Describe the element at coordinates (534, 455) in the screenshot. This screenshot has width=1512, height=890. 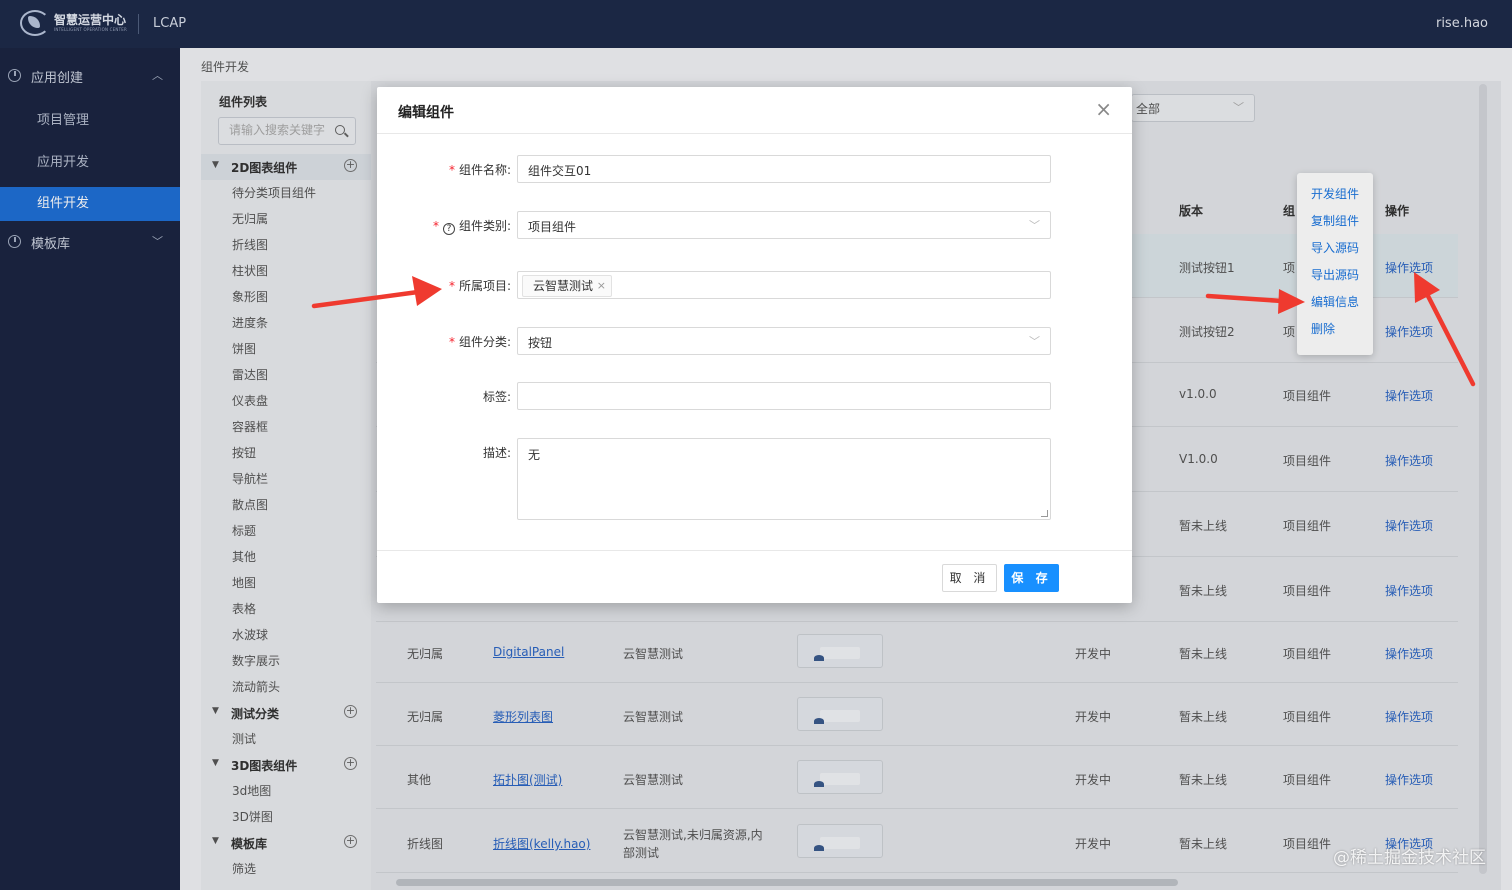
I see `description-value: 无` at that location.